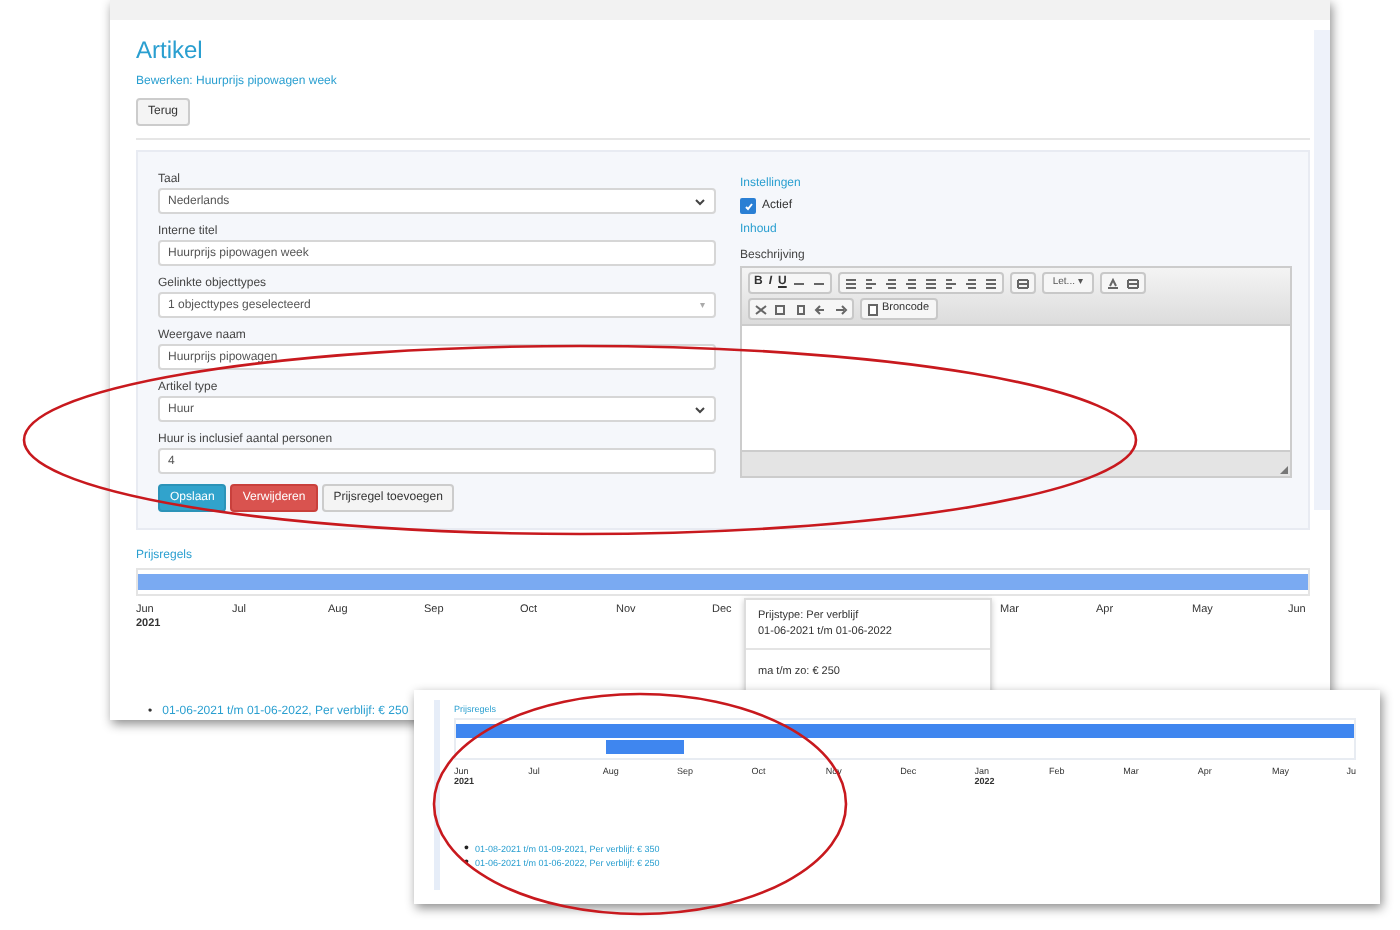 This screenshot has width=1400, height=930. Describe the element at coordinates (170, 50) in the screenshot. I see `page-title: Artikel` at that location.